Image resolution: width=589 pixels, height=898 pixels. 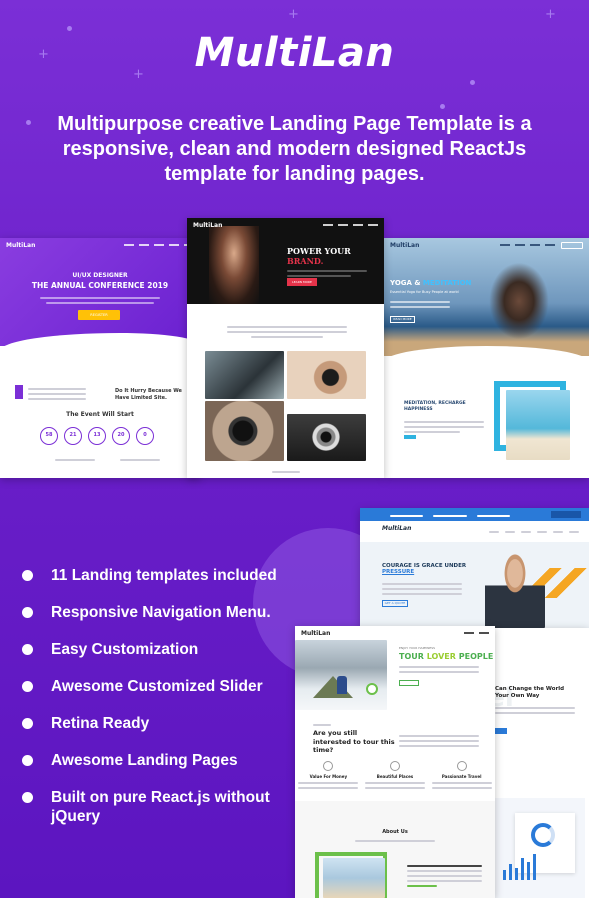 What do you see at coordinates (405, 245) in the screenshot?
I see `yoga-logo: MultiLan` at bounding box center [405, 245].